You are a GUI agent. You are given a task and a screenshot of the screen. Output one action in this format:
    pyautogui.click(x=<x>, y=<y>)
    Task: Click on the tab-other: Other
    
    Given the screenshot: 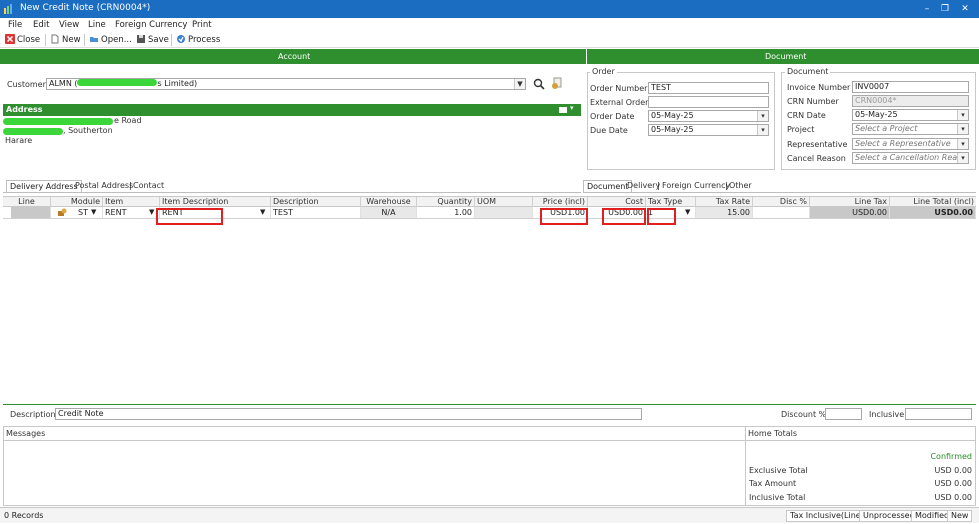 What is the action you would take?
    pyautogui.click(x=740, y=186)
    